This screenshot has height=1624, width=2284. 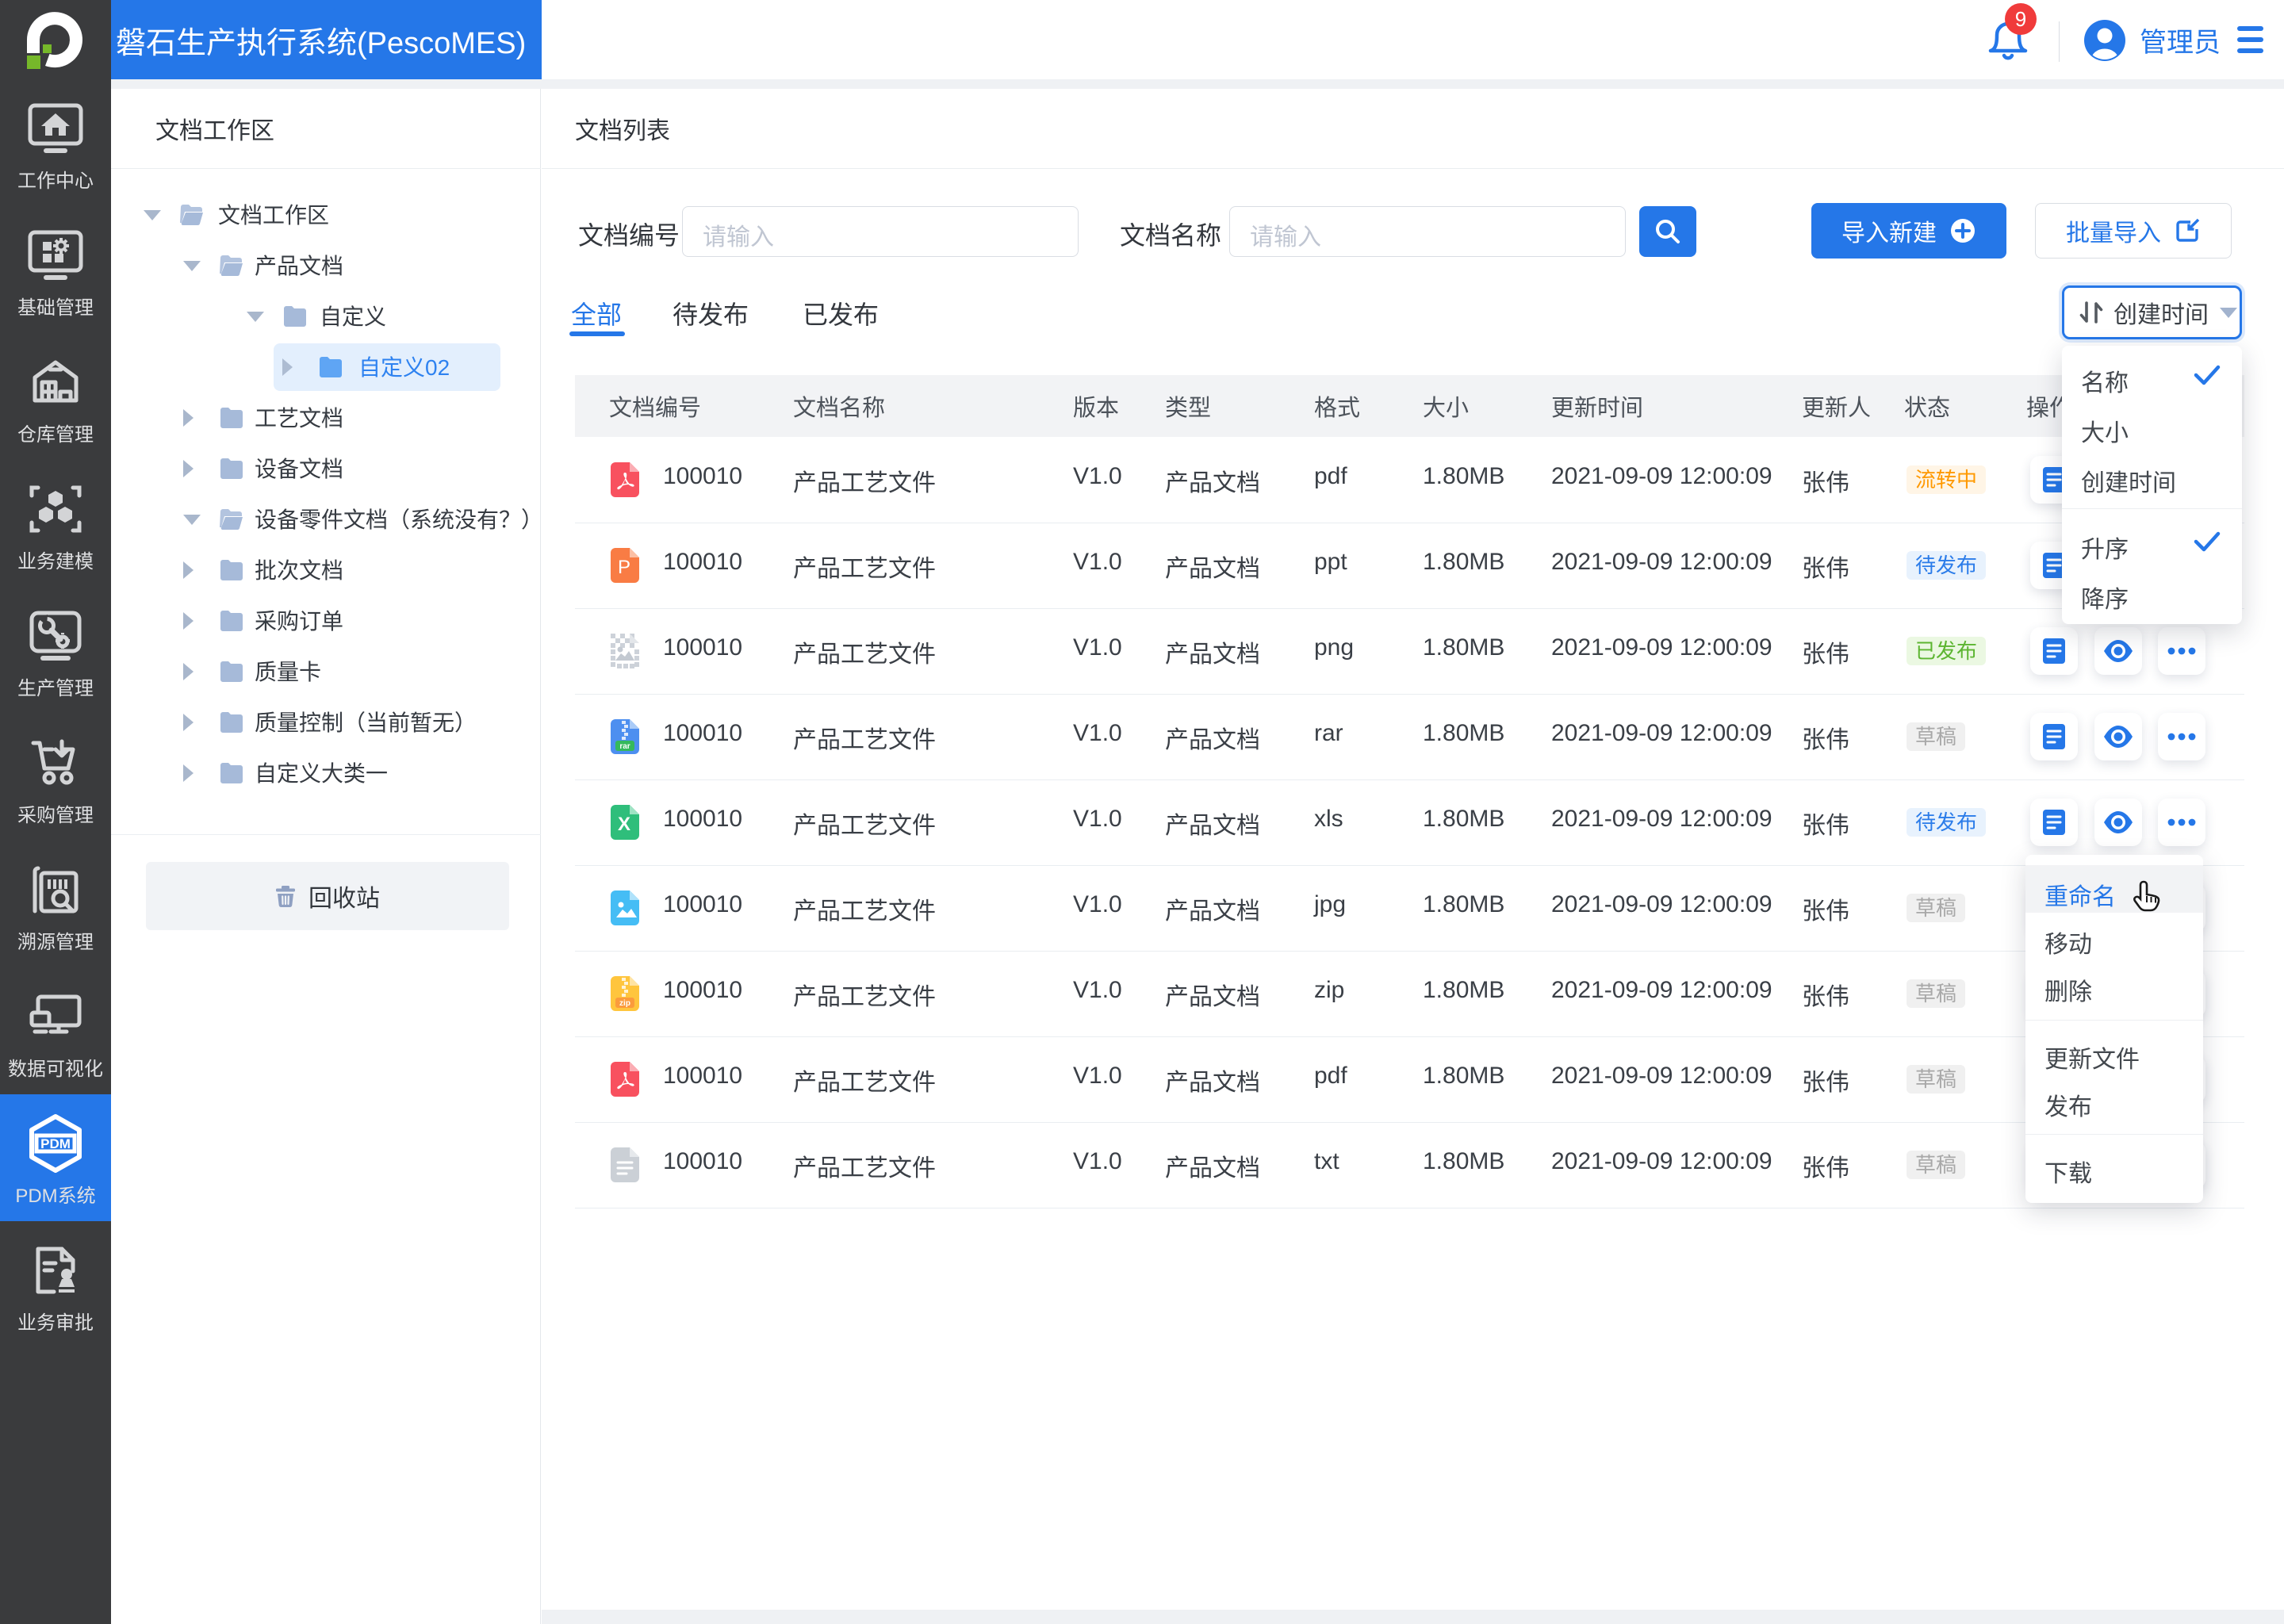 I want to click on svg-text: X, so click(x=624, y=825).